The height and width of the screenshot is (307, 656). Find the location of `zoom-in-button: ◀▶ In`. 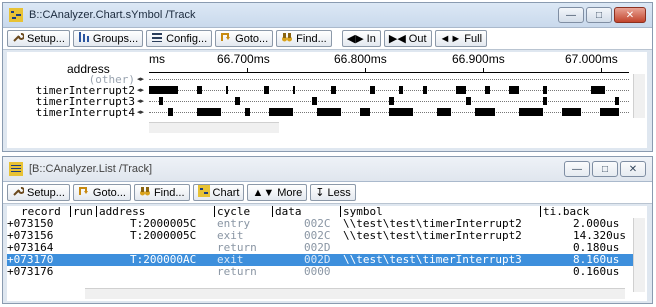

zoom-in-button: ◀▶ In is located at coordinates (361, 38).